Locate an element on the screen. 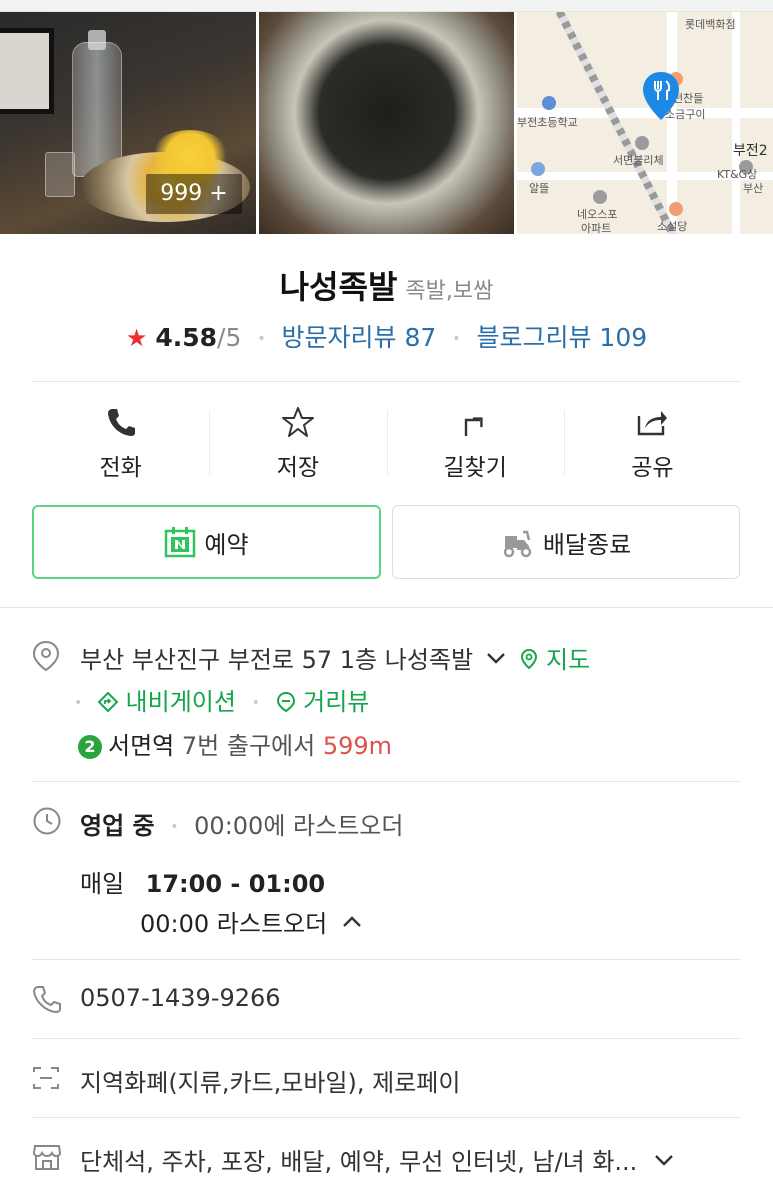 This screenshot has width=773, height=1192. address-links-row: • 내비게이션 • 거리뷰 is located at coordinates (221, 699).